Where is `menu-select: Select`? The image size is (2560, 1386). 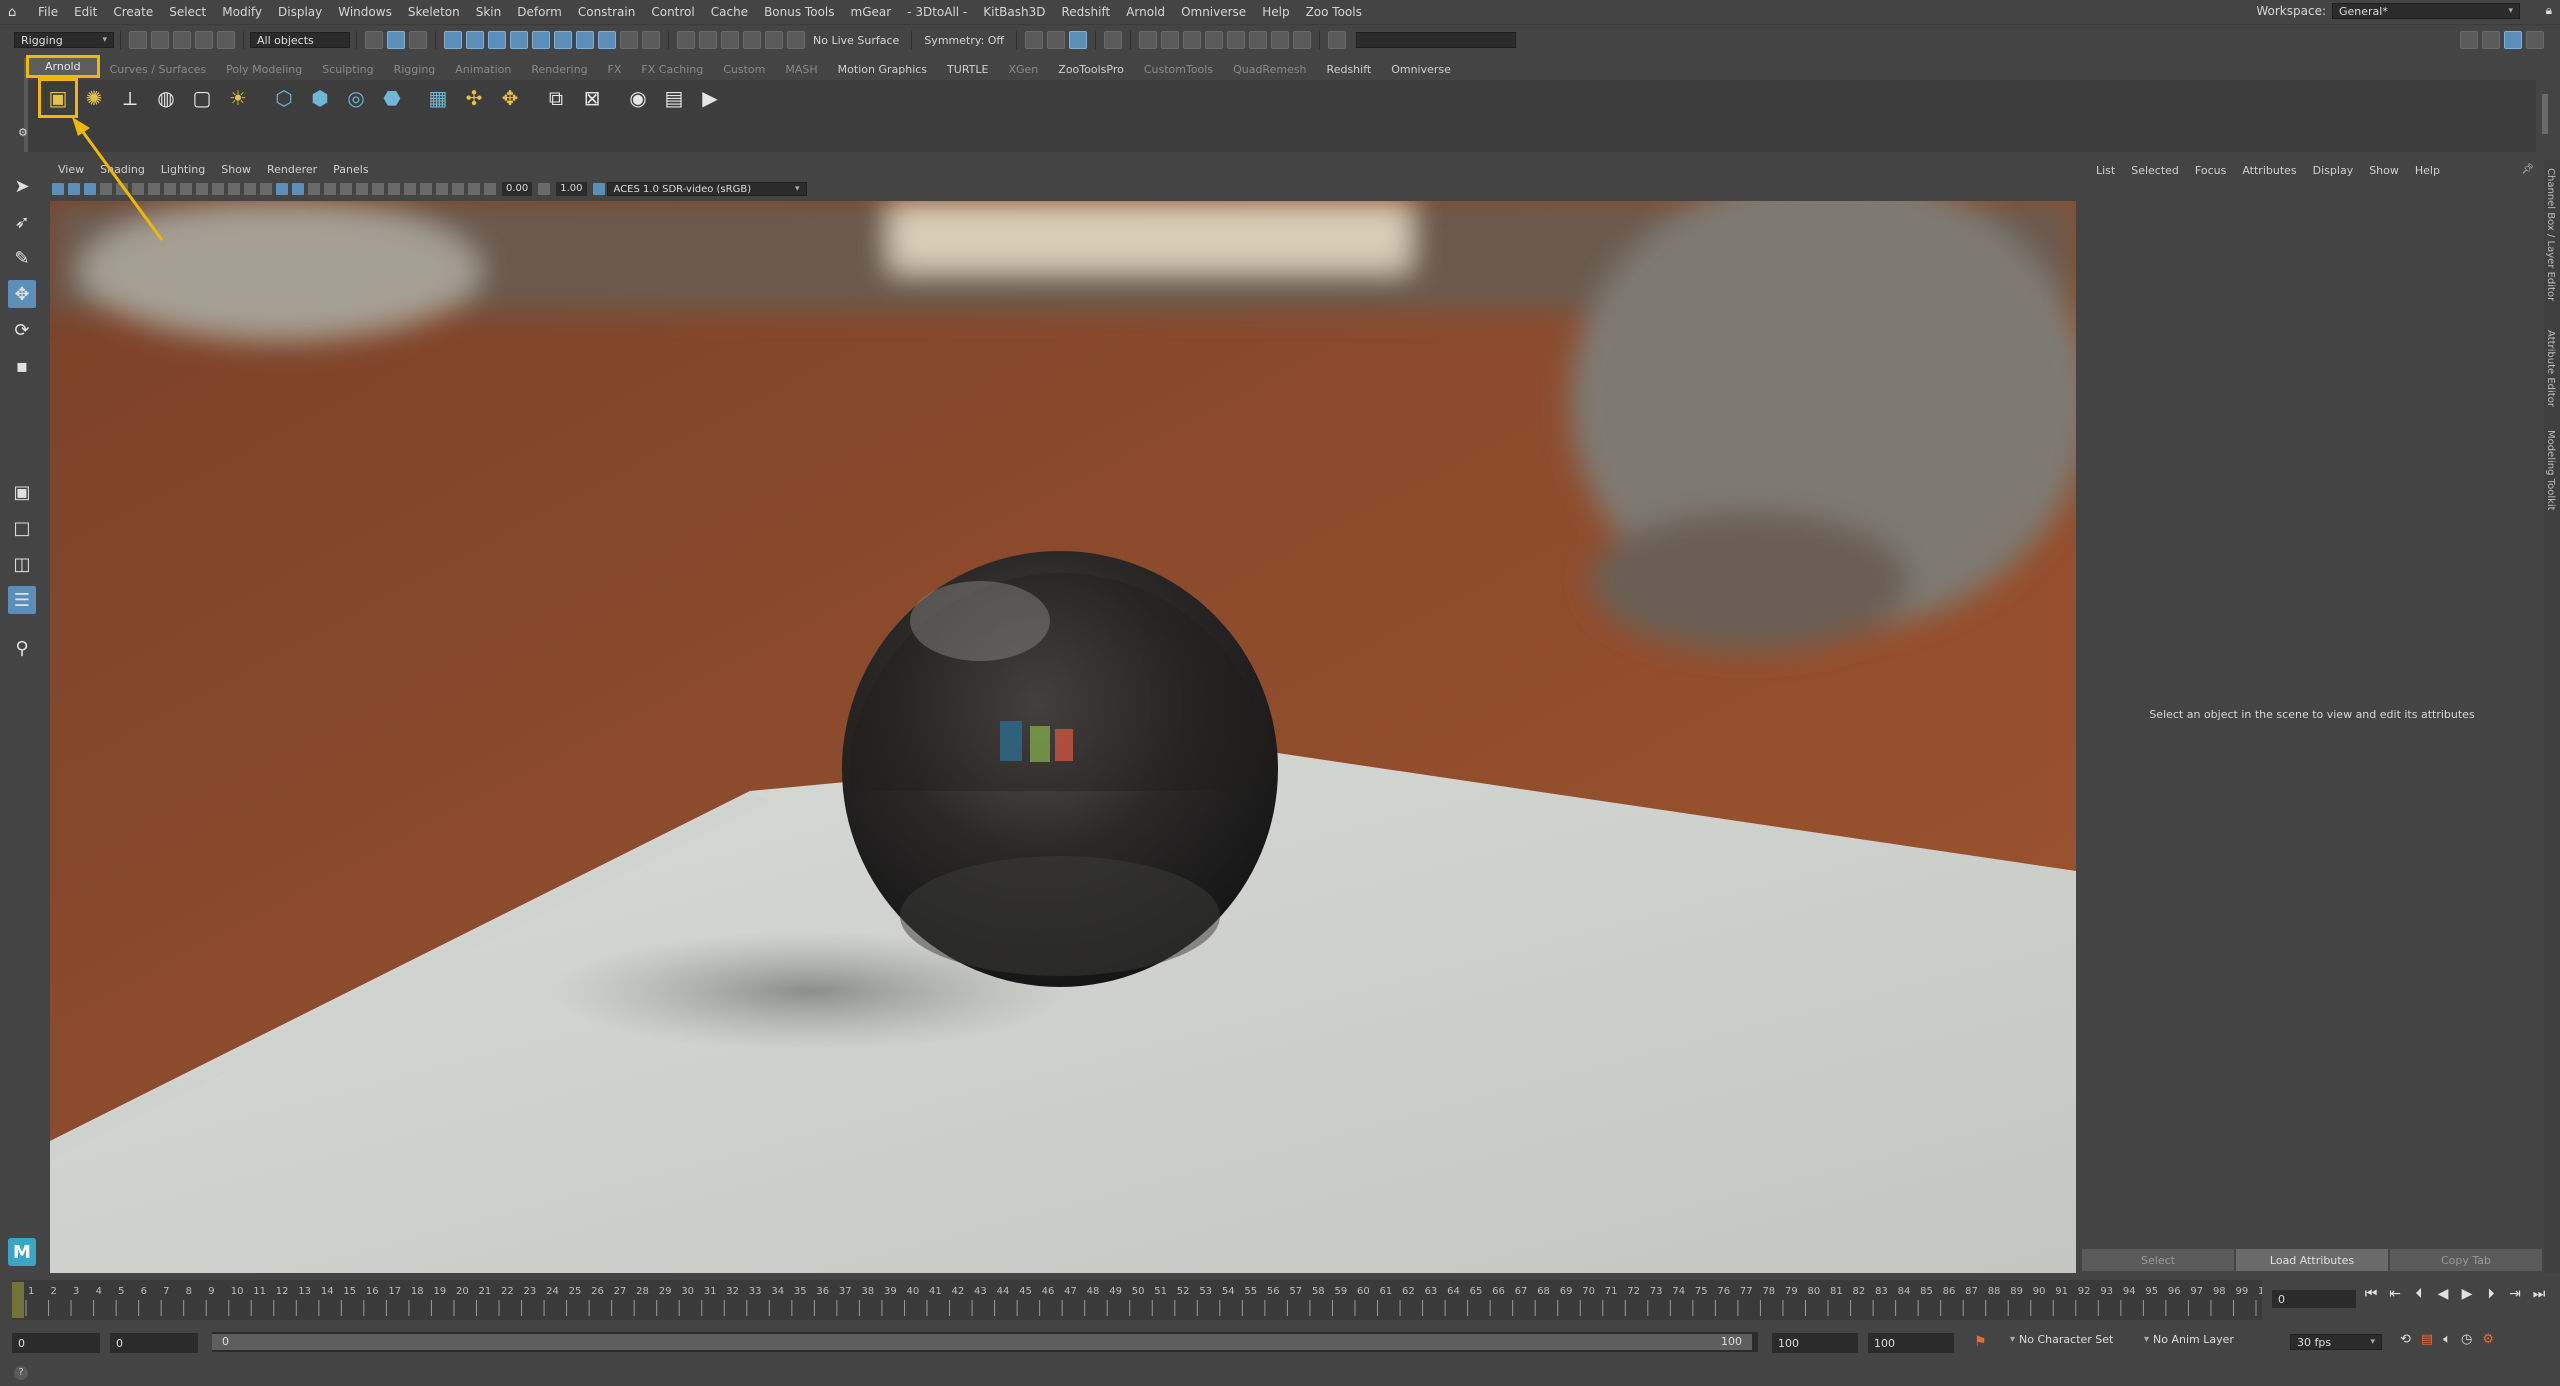 menu-select: Select is located at coordinates (187, 12).